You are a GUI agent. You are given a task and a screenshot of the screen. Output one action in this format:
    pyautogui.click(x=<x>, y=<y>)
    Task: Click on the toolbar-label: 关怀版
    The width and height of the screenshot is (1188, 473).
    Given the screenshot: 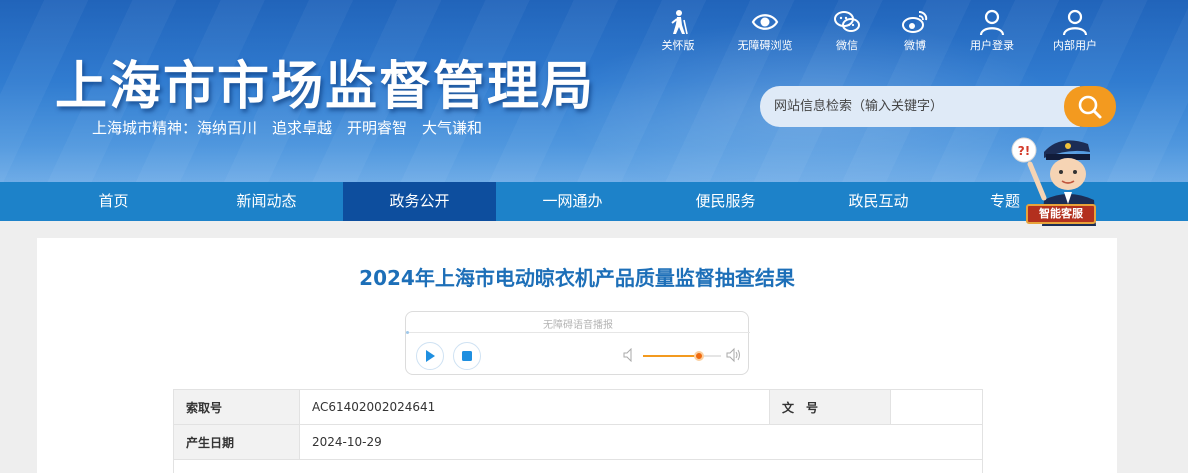 What is the action you would take?
    pyautogui.click(x=678, y=45)
    